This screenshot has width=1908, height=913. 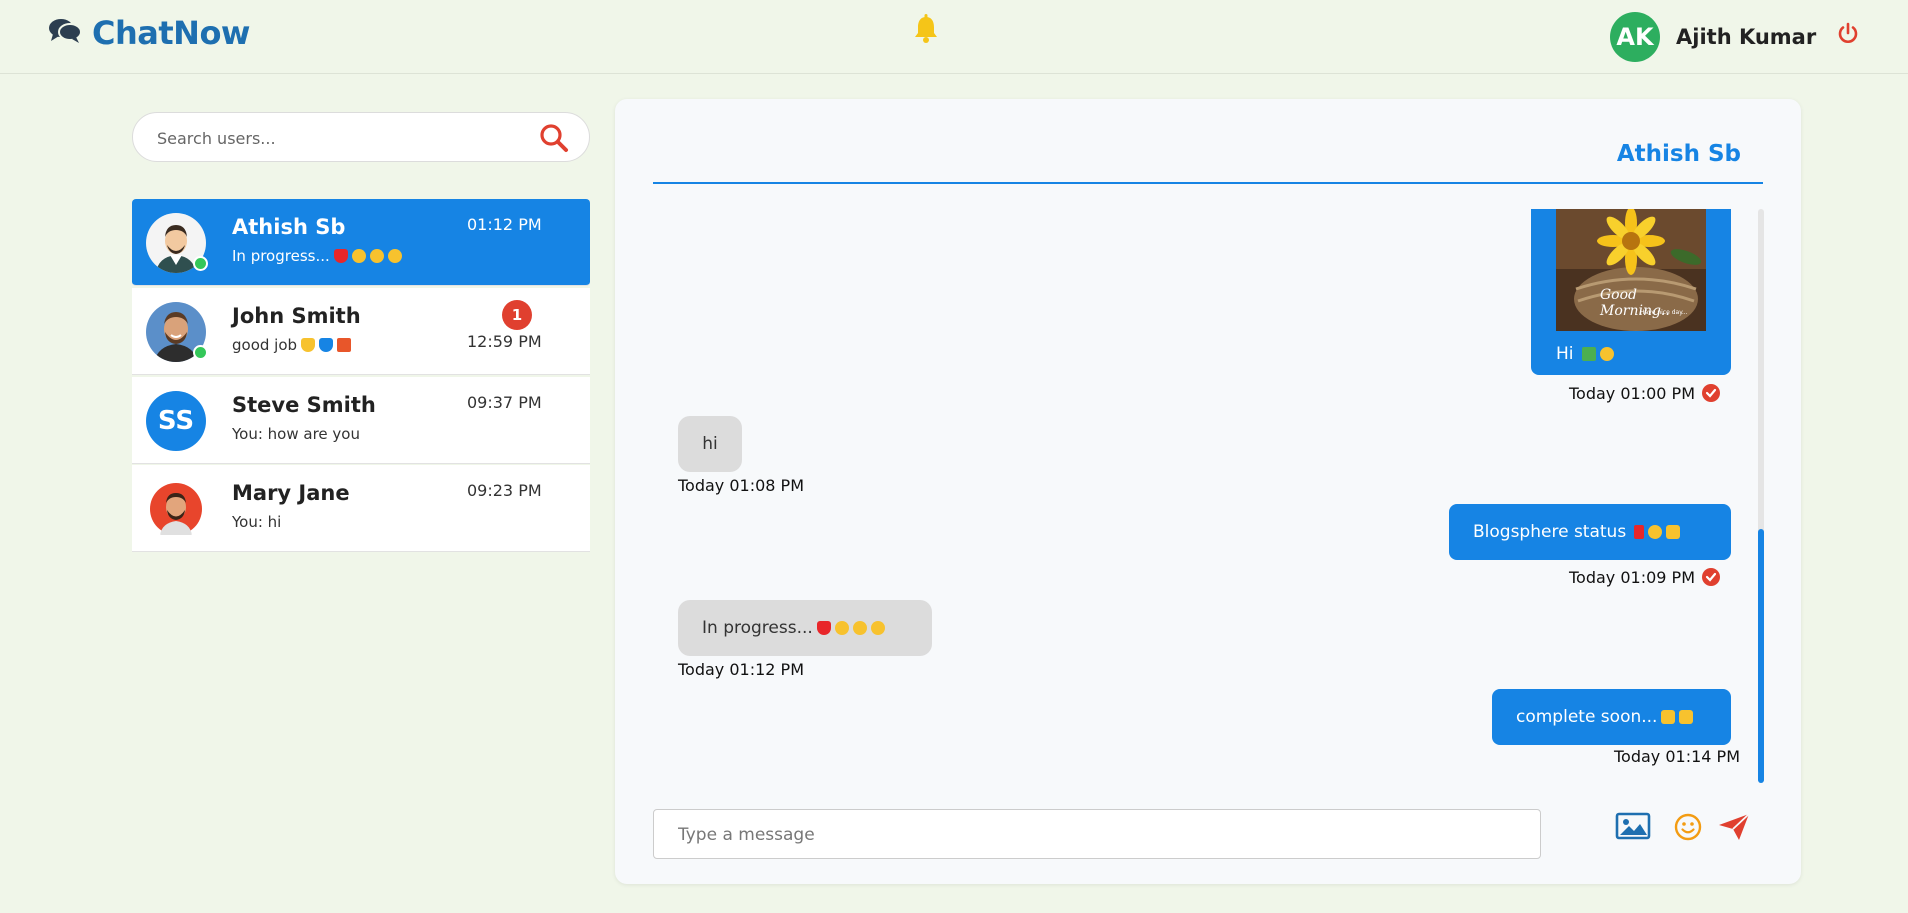 What do you see at coordinates (257, 522) in the screenshot?
I see `contact-preview: You: hi` at bounding box center [257, 522].